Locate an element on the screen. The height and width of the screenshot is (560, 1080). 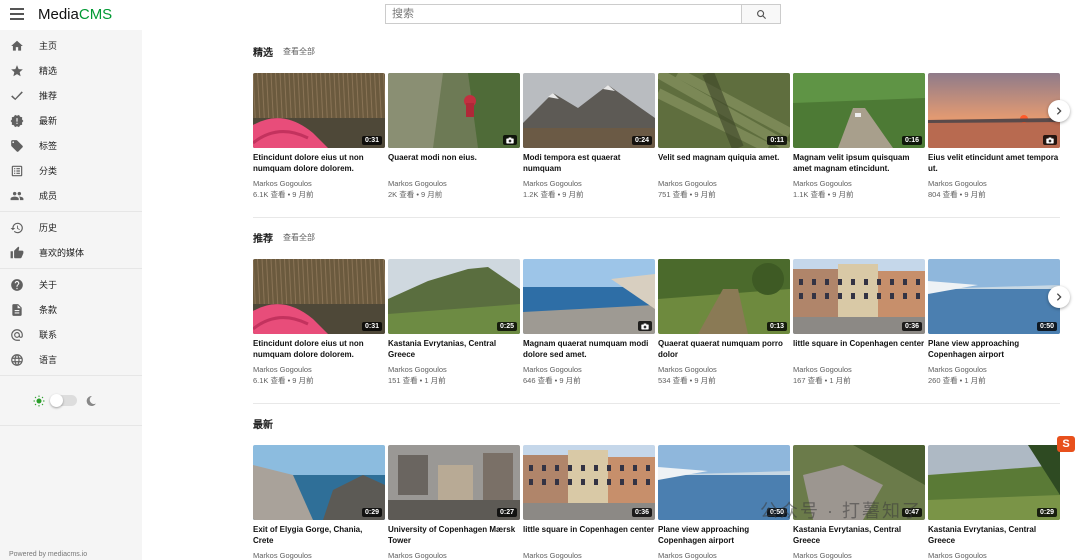
sidebar-item-new: 最新 is located at coordinates (71, 120).